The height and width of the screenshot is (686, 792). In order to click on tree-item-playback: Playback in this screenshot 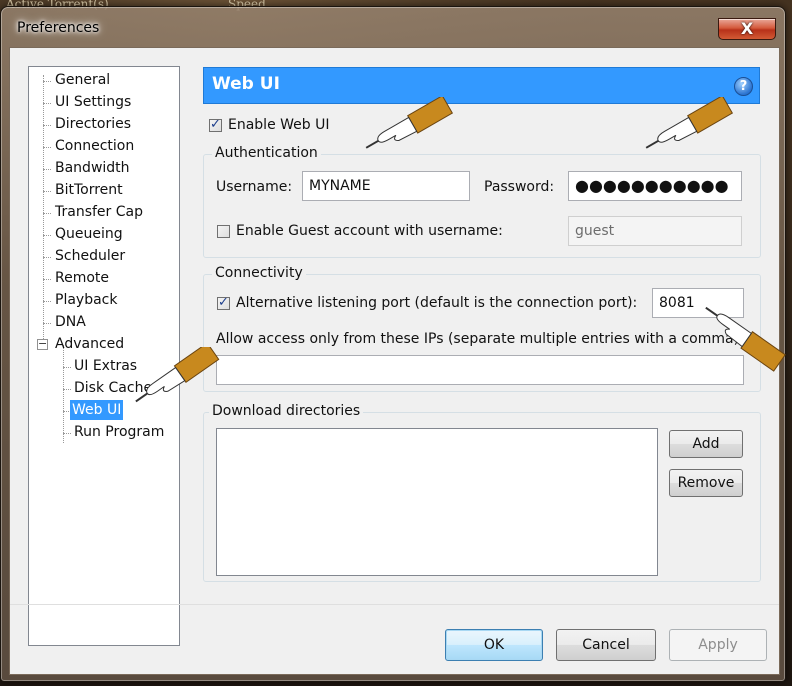, I will do `click(86, 300)`.